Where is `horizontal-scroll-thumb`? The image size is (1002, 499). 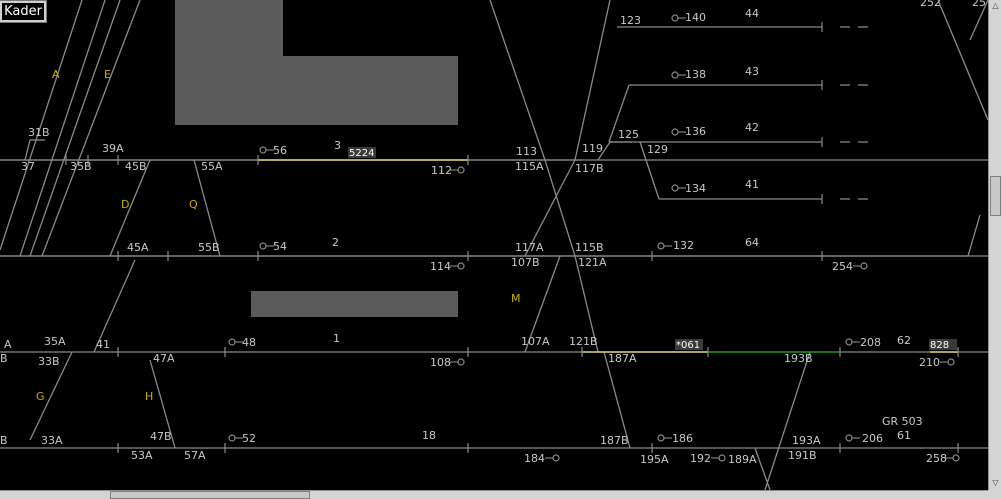 horizontal-scroll-thumb is located at coordinates (210, 495).